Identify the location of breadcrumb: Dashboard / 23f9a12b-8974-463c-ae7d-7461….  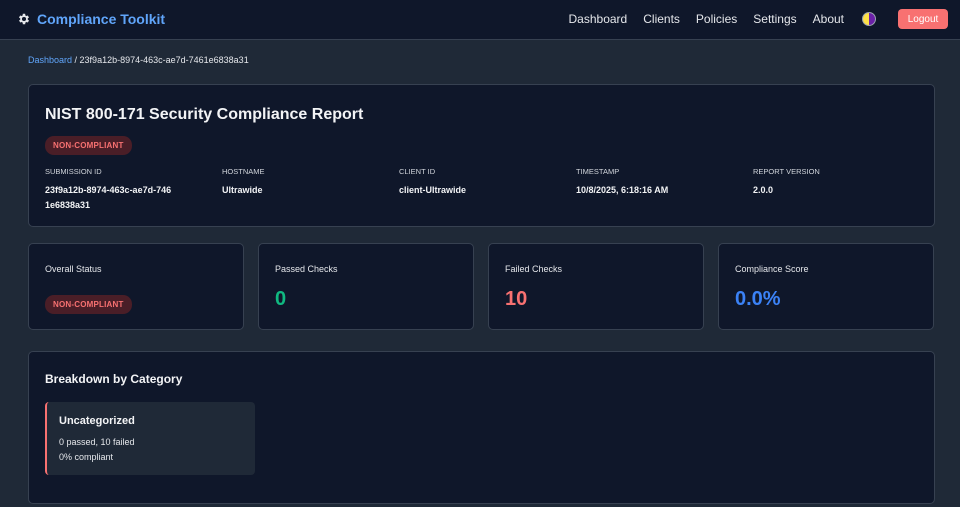
(138, 60).